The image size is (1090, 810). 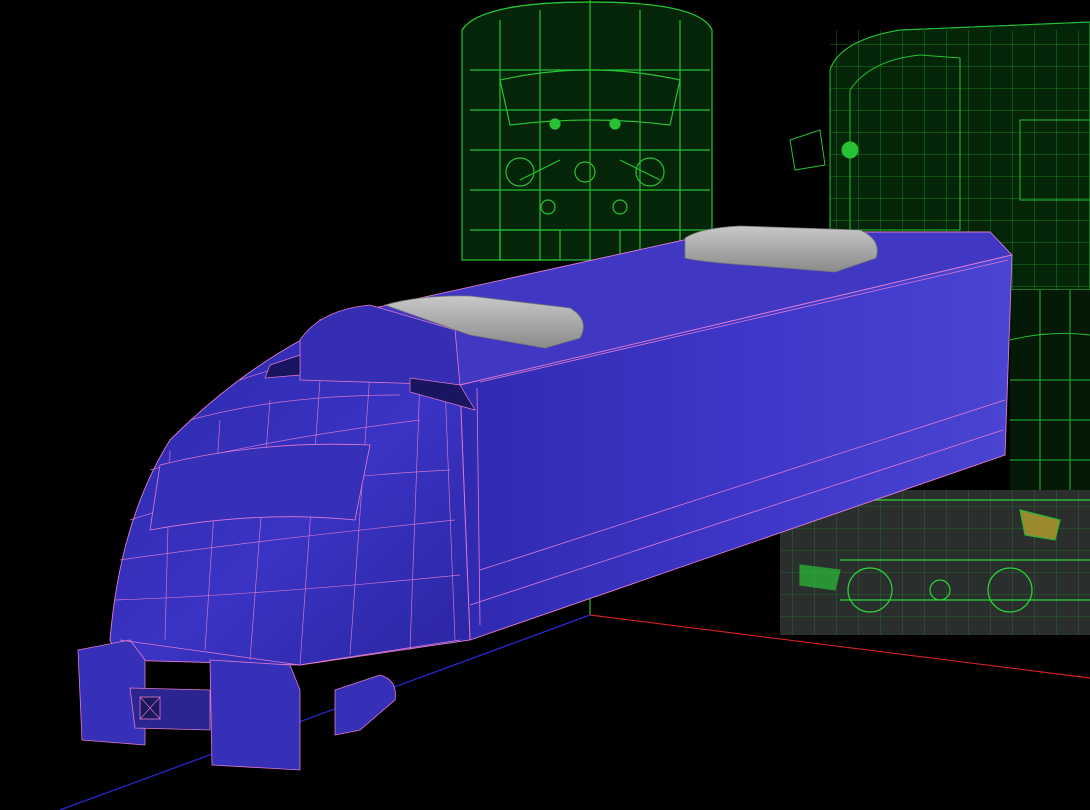 What do you see at coordinates (587, 131) in the screenshot?
I see `front-view-blueprint` at bounding box center [587, 131].